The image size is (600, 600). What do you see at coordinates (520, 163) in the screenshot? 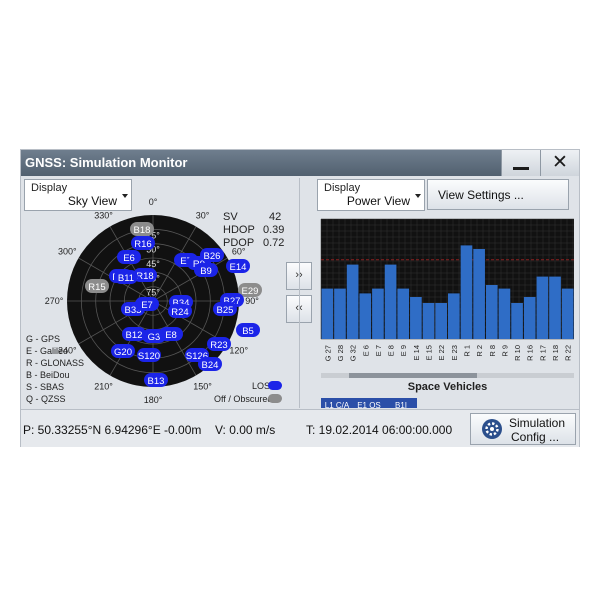
I see `minimize-button` at bounding box center [520, 163].